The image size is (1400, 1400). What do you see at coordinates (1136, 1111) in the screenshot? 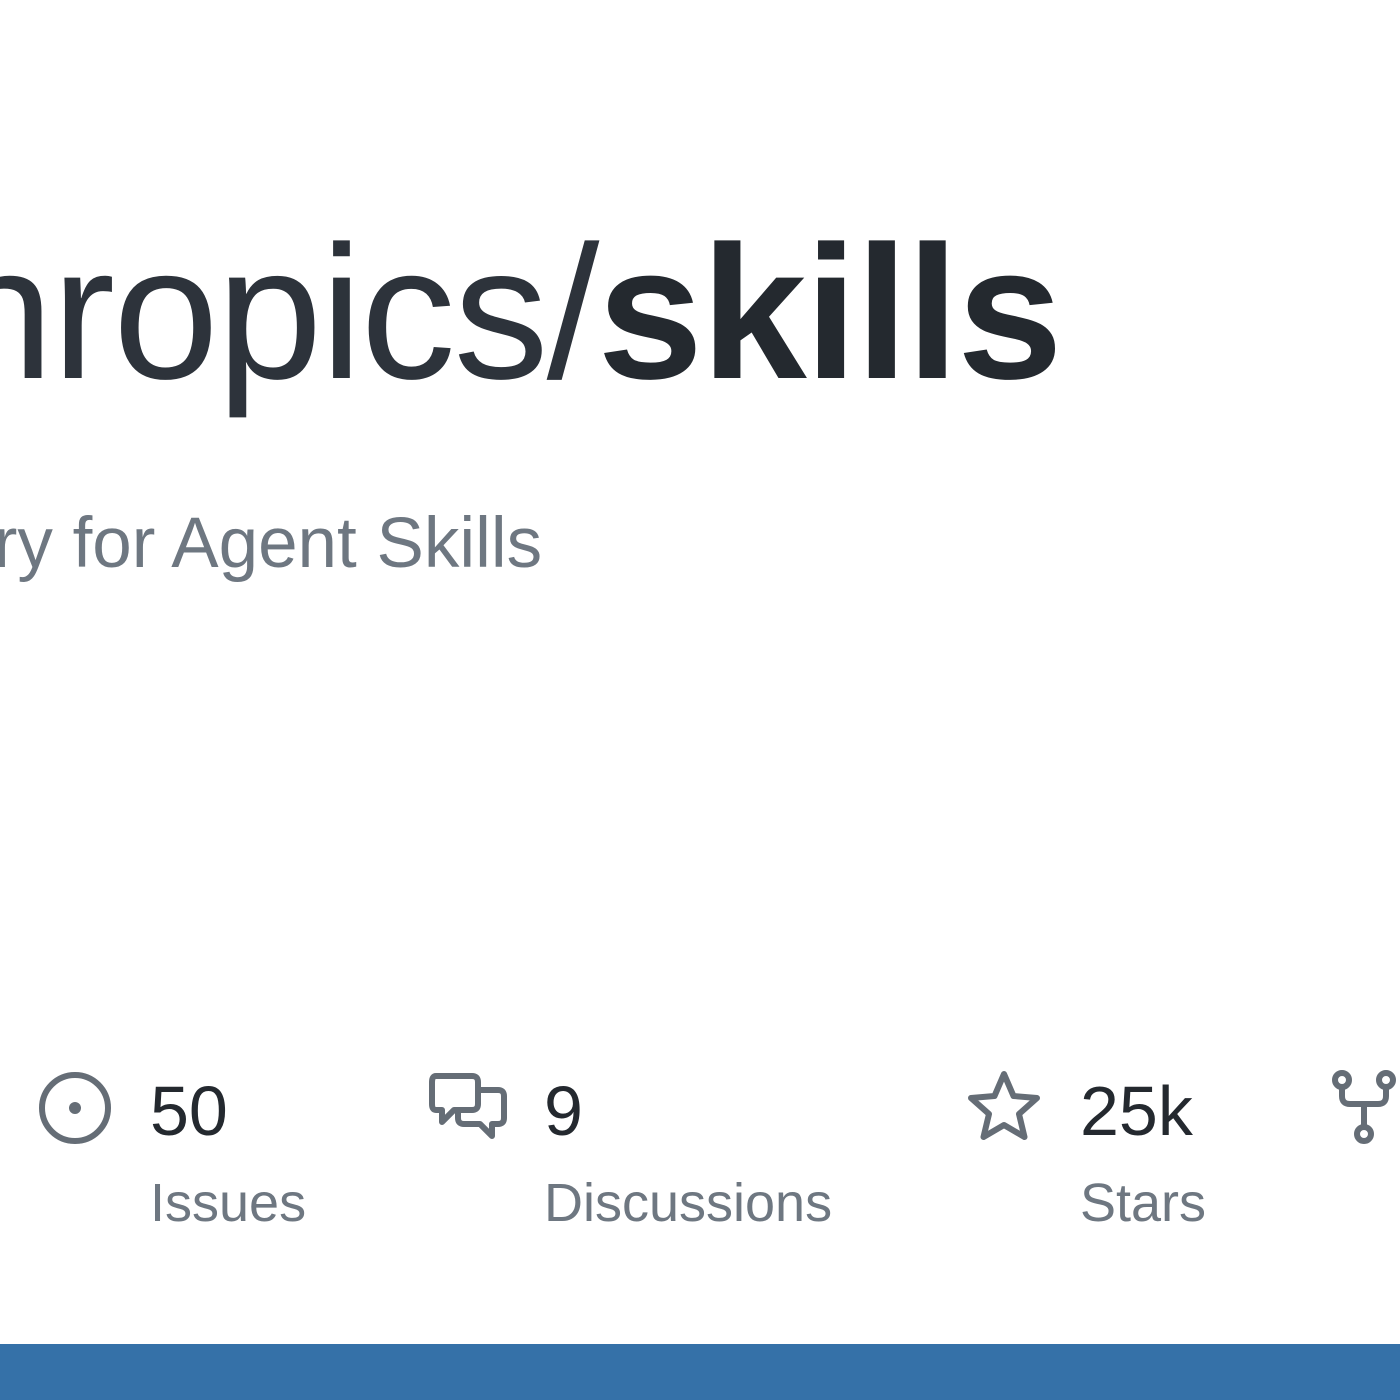
I see `stars-count: 25k` at bounding box center [1136, 1111].